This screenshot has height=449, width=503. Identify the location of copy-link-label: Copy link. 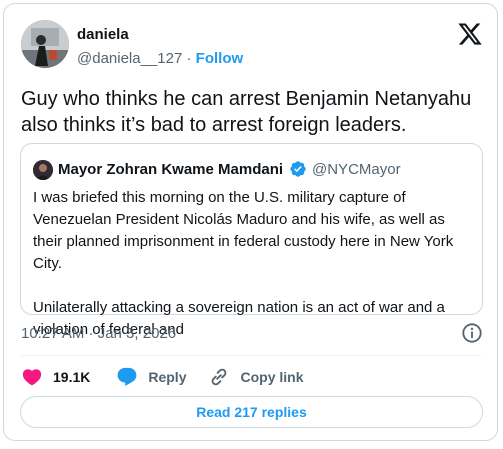
(272, 377).